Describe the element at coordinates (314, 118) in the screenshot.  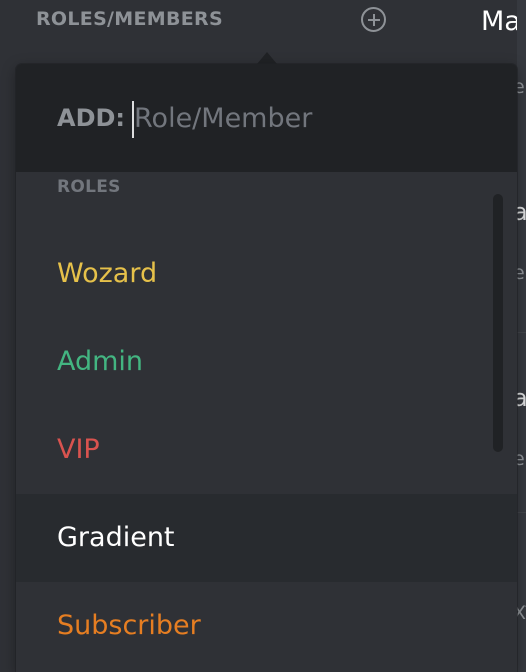
I see `role-member-search-input` at that location.